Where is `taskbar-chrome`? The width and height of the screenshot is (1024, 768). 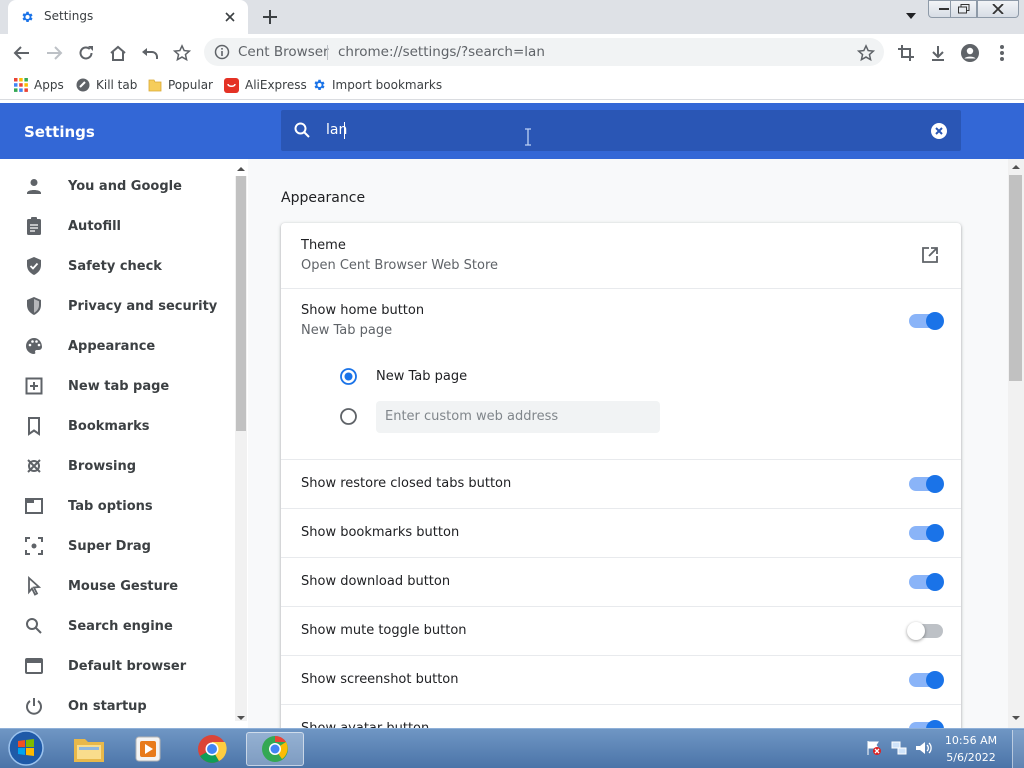
taskbar-chrome is located at coordinates (212, 749).